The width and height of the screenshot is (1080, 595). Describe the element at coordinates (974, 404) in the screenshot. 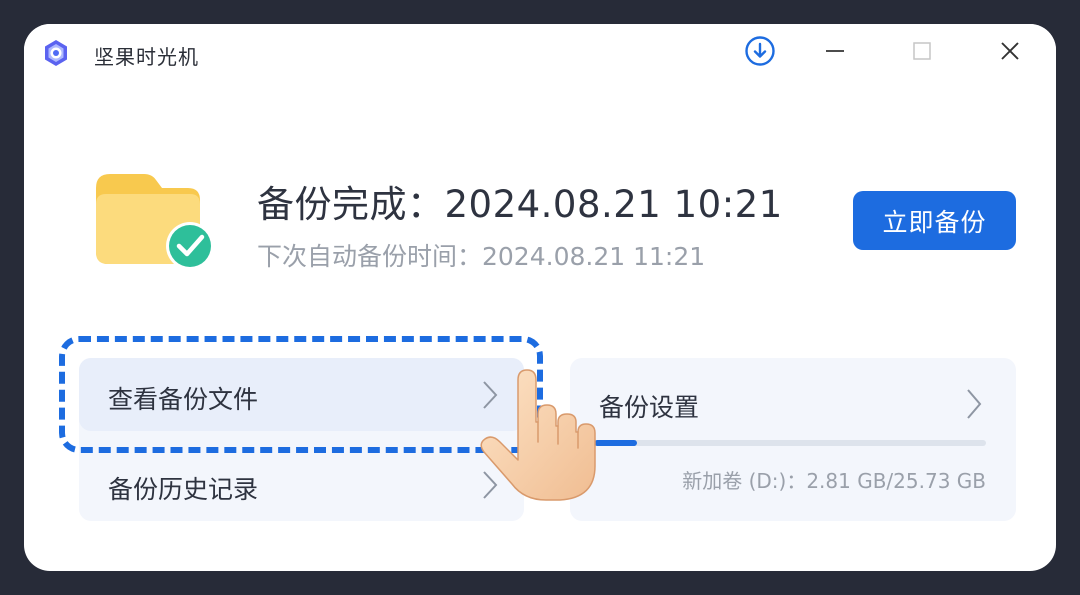

I see `chevron-right-icon` at that location.